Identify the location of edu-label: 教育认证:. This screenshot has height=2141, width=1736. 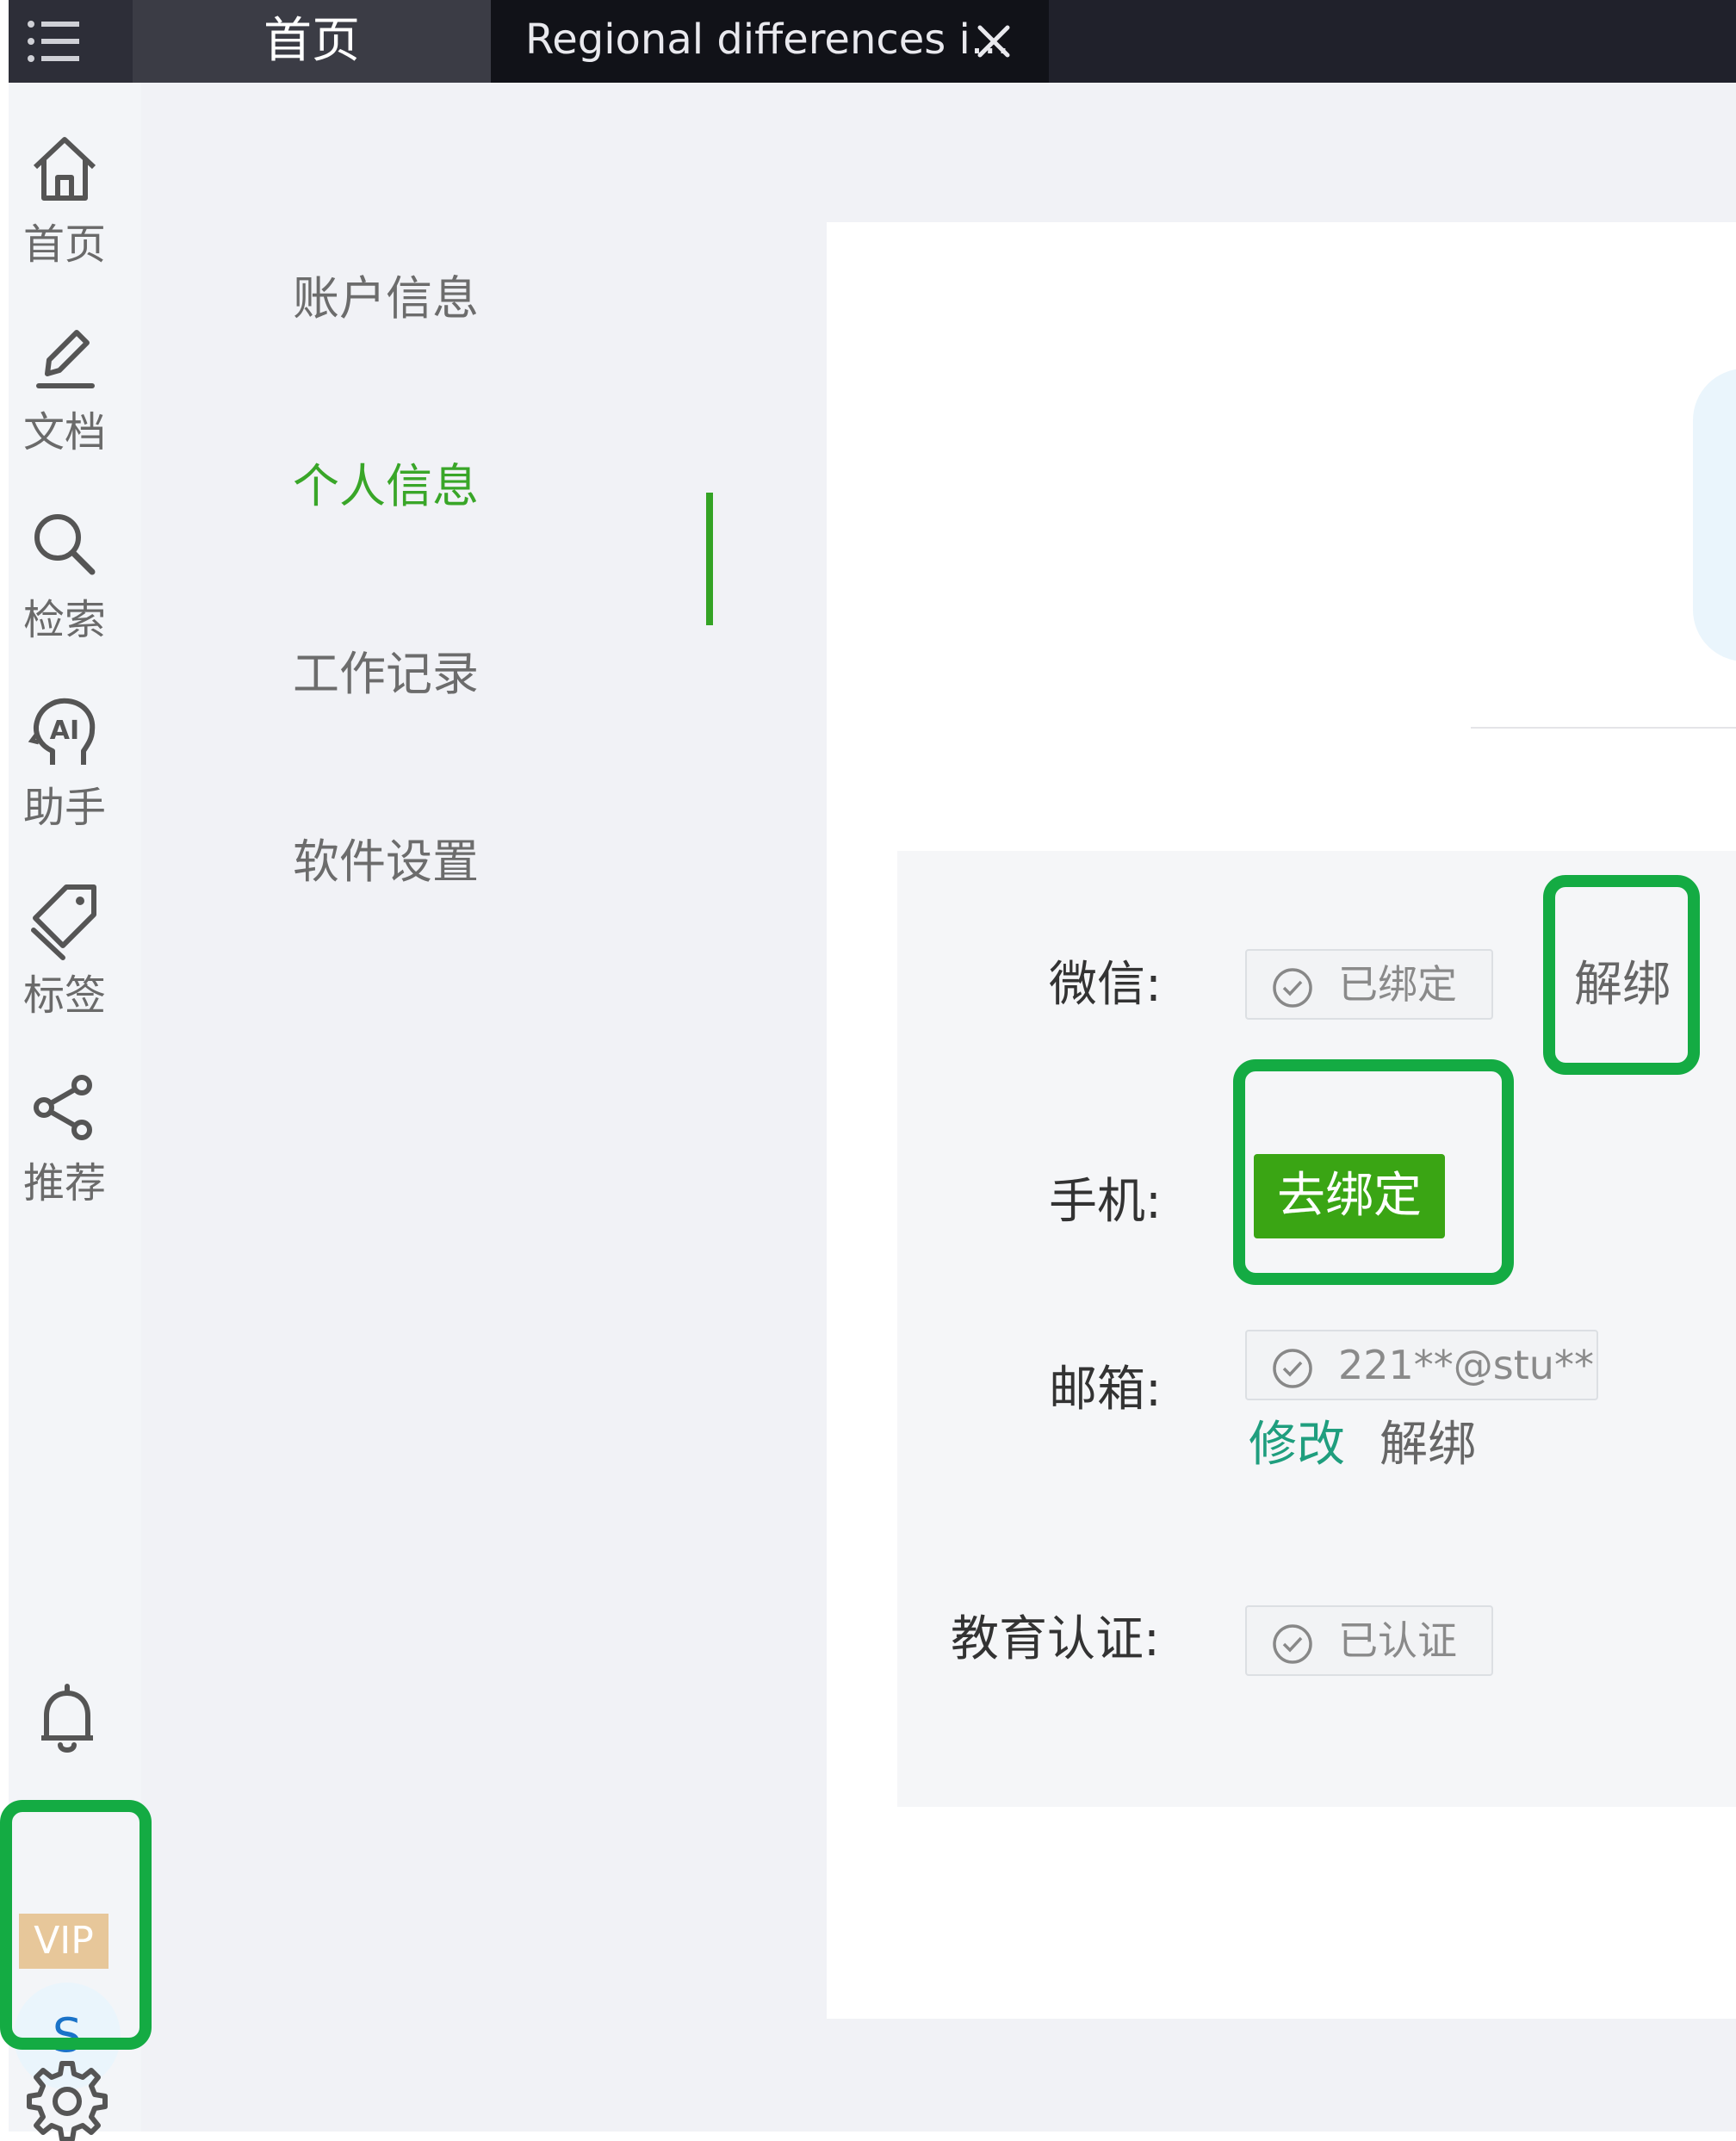
(1055, 1639).